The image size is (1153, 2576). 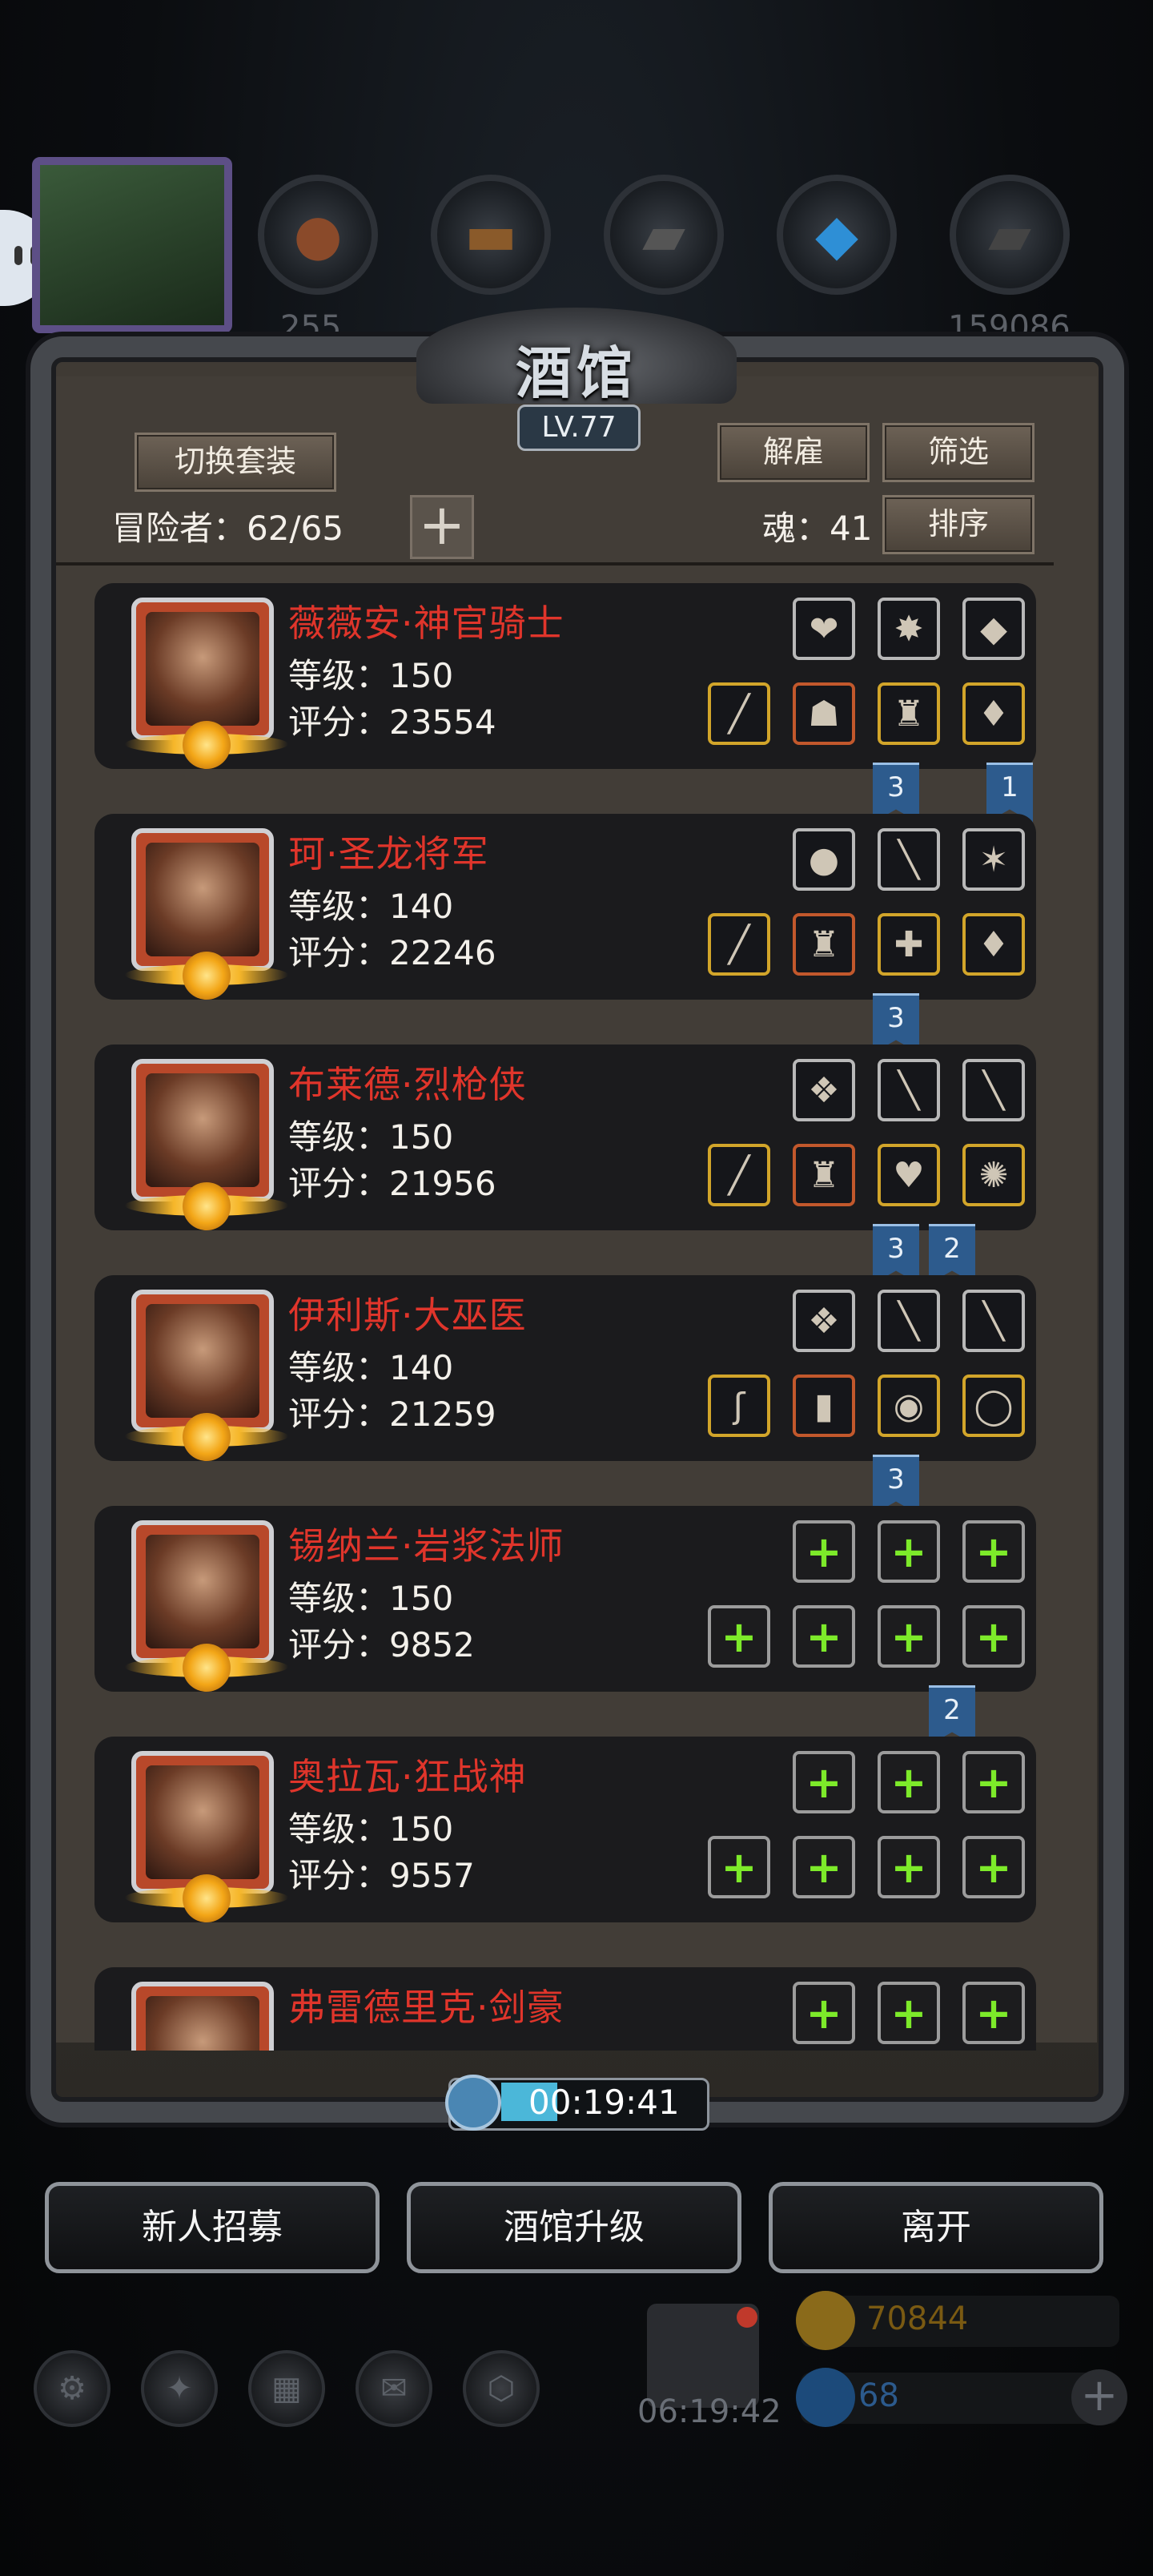 I want to click on switch-outfit-button: 切换套装, so click(x=235, y=463).